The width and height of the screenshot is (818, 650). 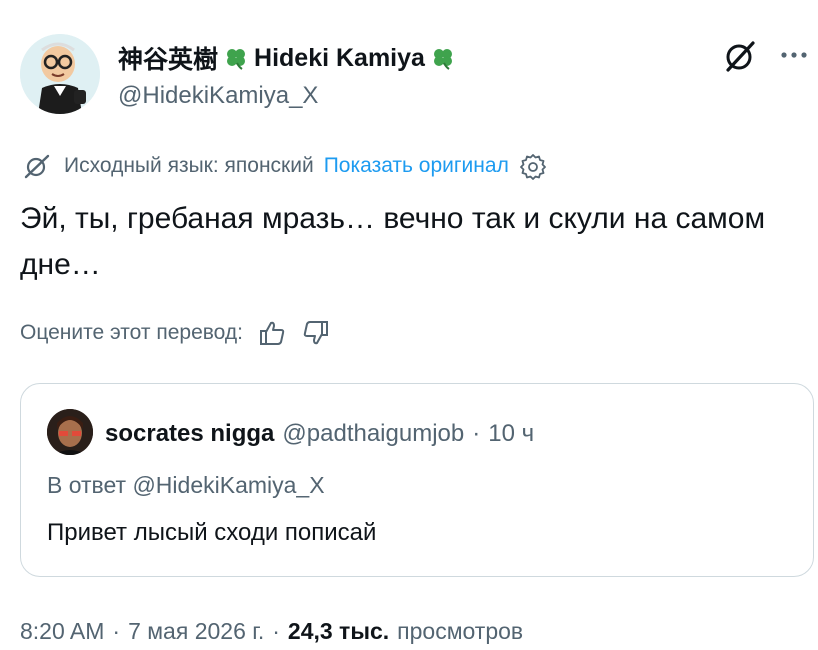 What do you see at coordinates (62, 631) in the screenshot?
I see `tweet-time: 8:20 AM` at bounding box center [62, 631].